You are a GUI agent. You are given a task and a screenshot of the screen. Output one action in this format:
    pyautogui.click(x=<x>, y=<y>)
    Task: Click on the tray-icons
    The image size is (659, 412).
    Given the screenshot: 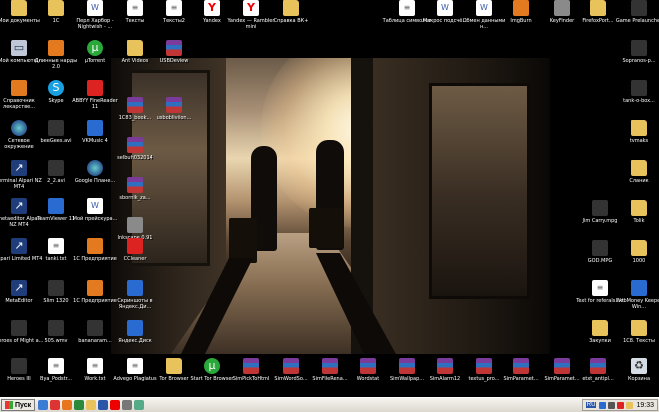 What is the action you would take?
    pyautogui.click(x=616, y=405)
    